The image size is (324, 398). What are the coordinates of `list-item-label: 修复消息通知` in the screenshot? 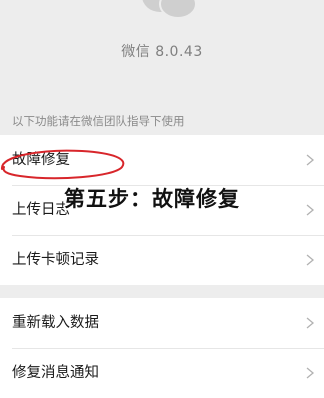 It's located at (55, 373).